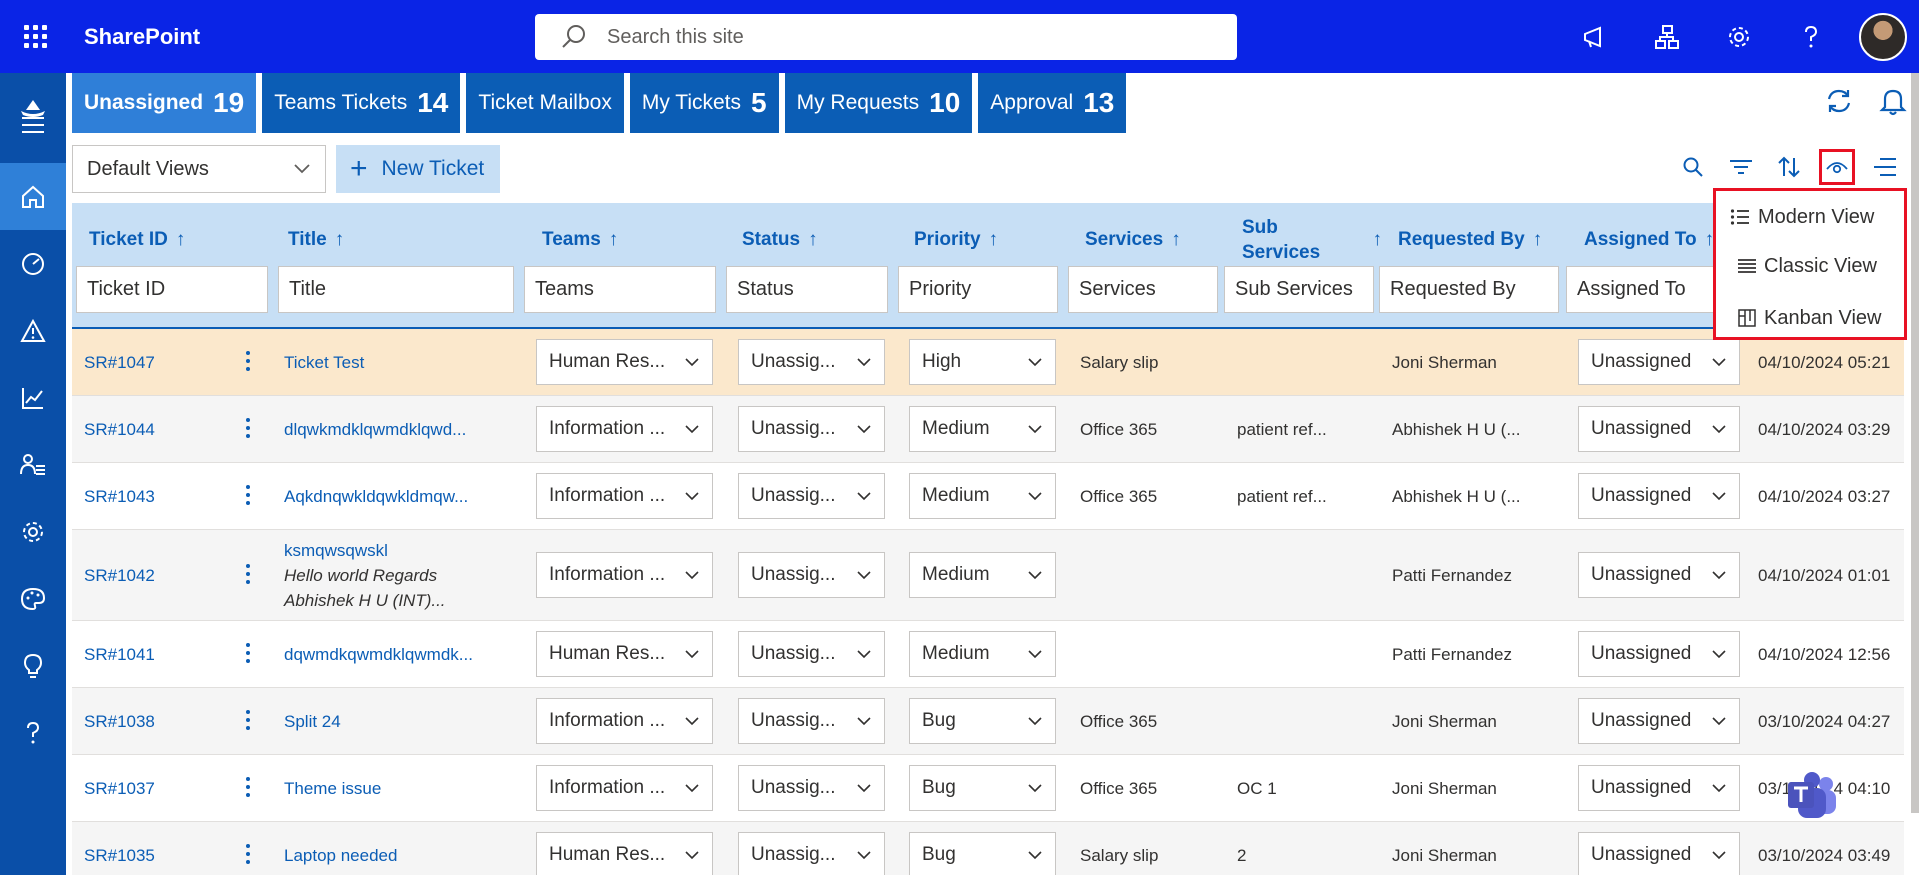 Image resolution: width=1919 pixels, height=875 pixels. Describe the element at coordinates (1299, 289) in the screenshot. I see `filter-sub-services` at that location.